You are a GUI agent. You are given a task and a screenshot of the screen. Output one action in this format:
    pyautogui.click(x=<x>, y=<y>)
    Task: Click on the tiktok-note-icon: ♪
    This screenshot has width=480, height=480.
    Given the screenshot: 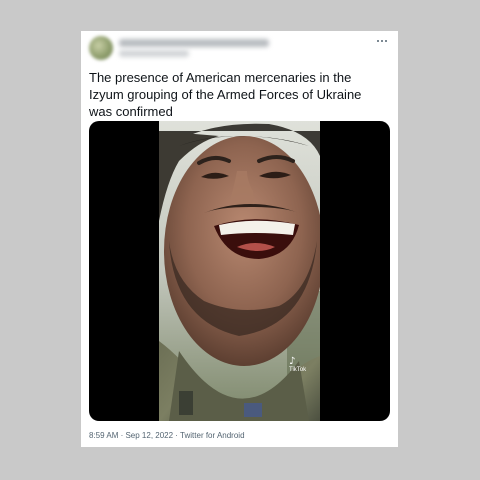 What is the action you would take?
    pyautogui.click(x=292, y=361)
    